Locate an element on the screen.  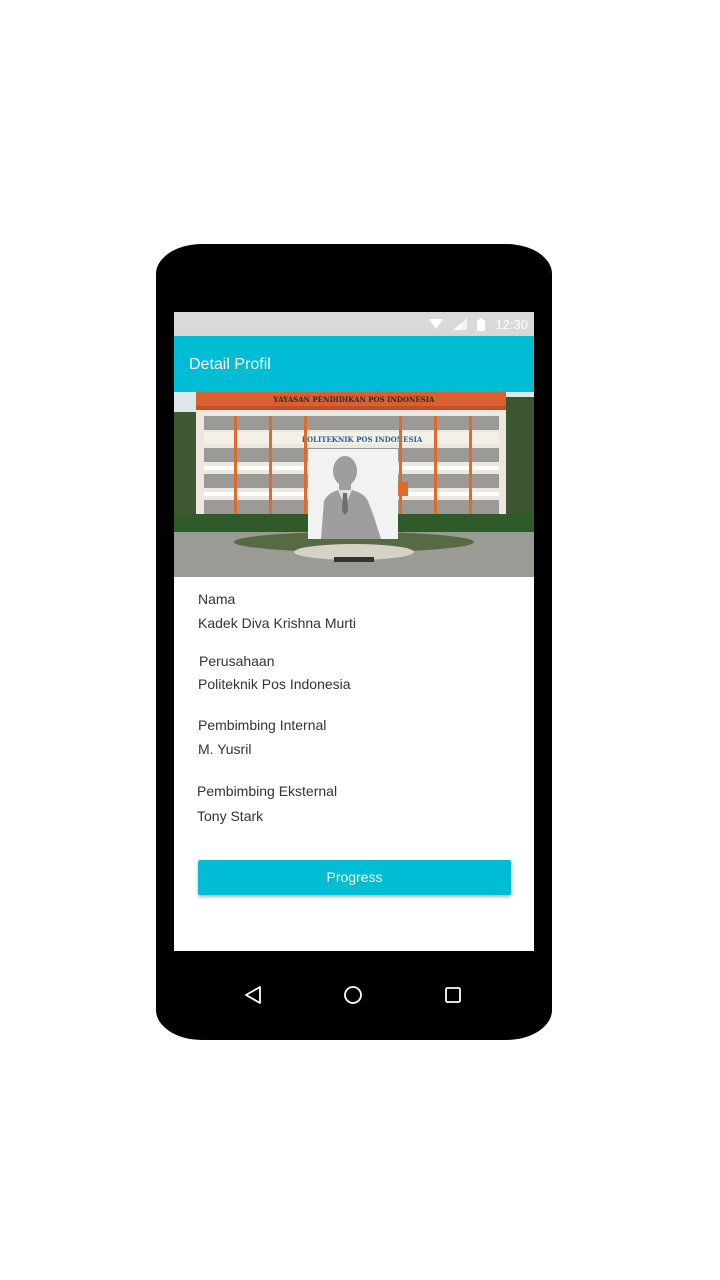
page-title: Detail Profil is located at coordinates (230, 364).